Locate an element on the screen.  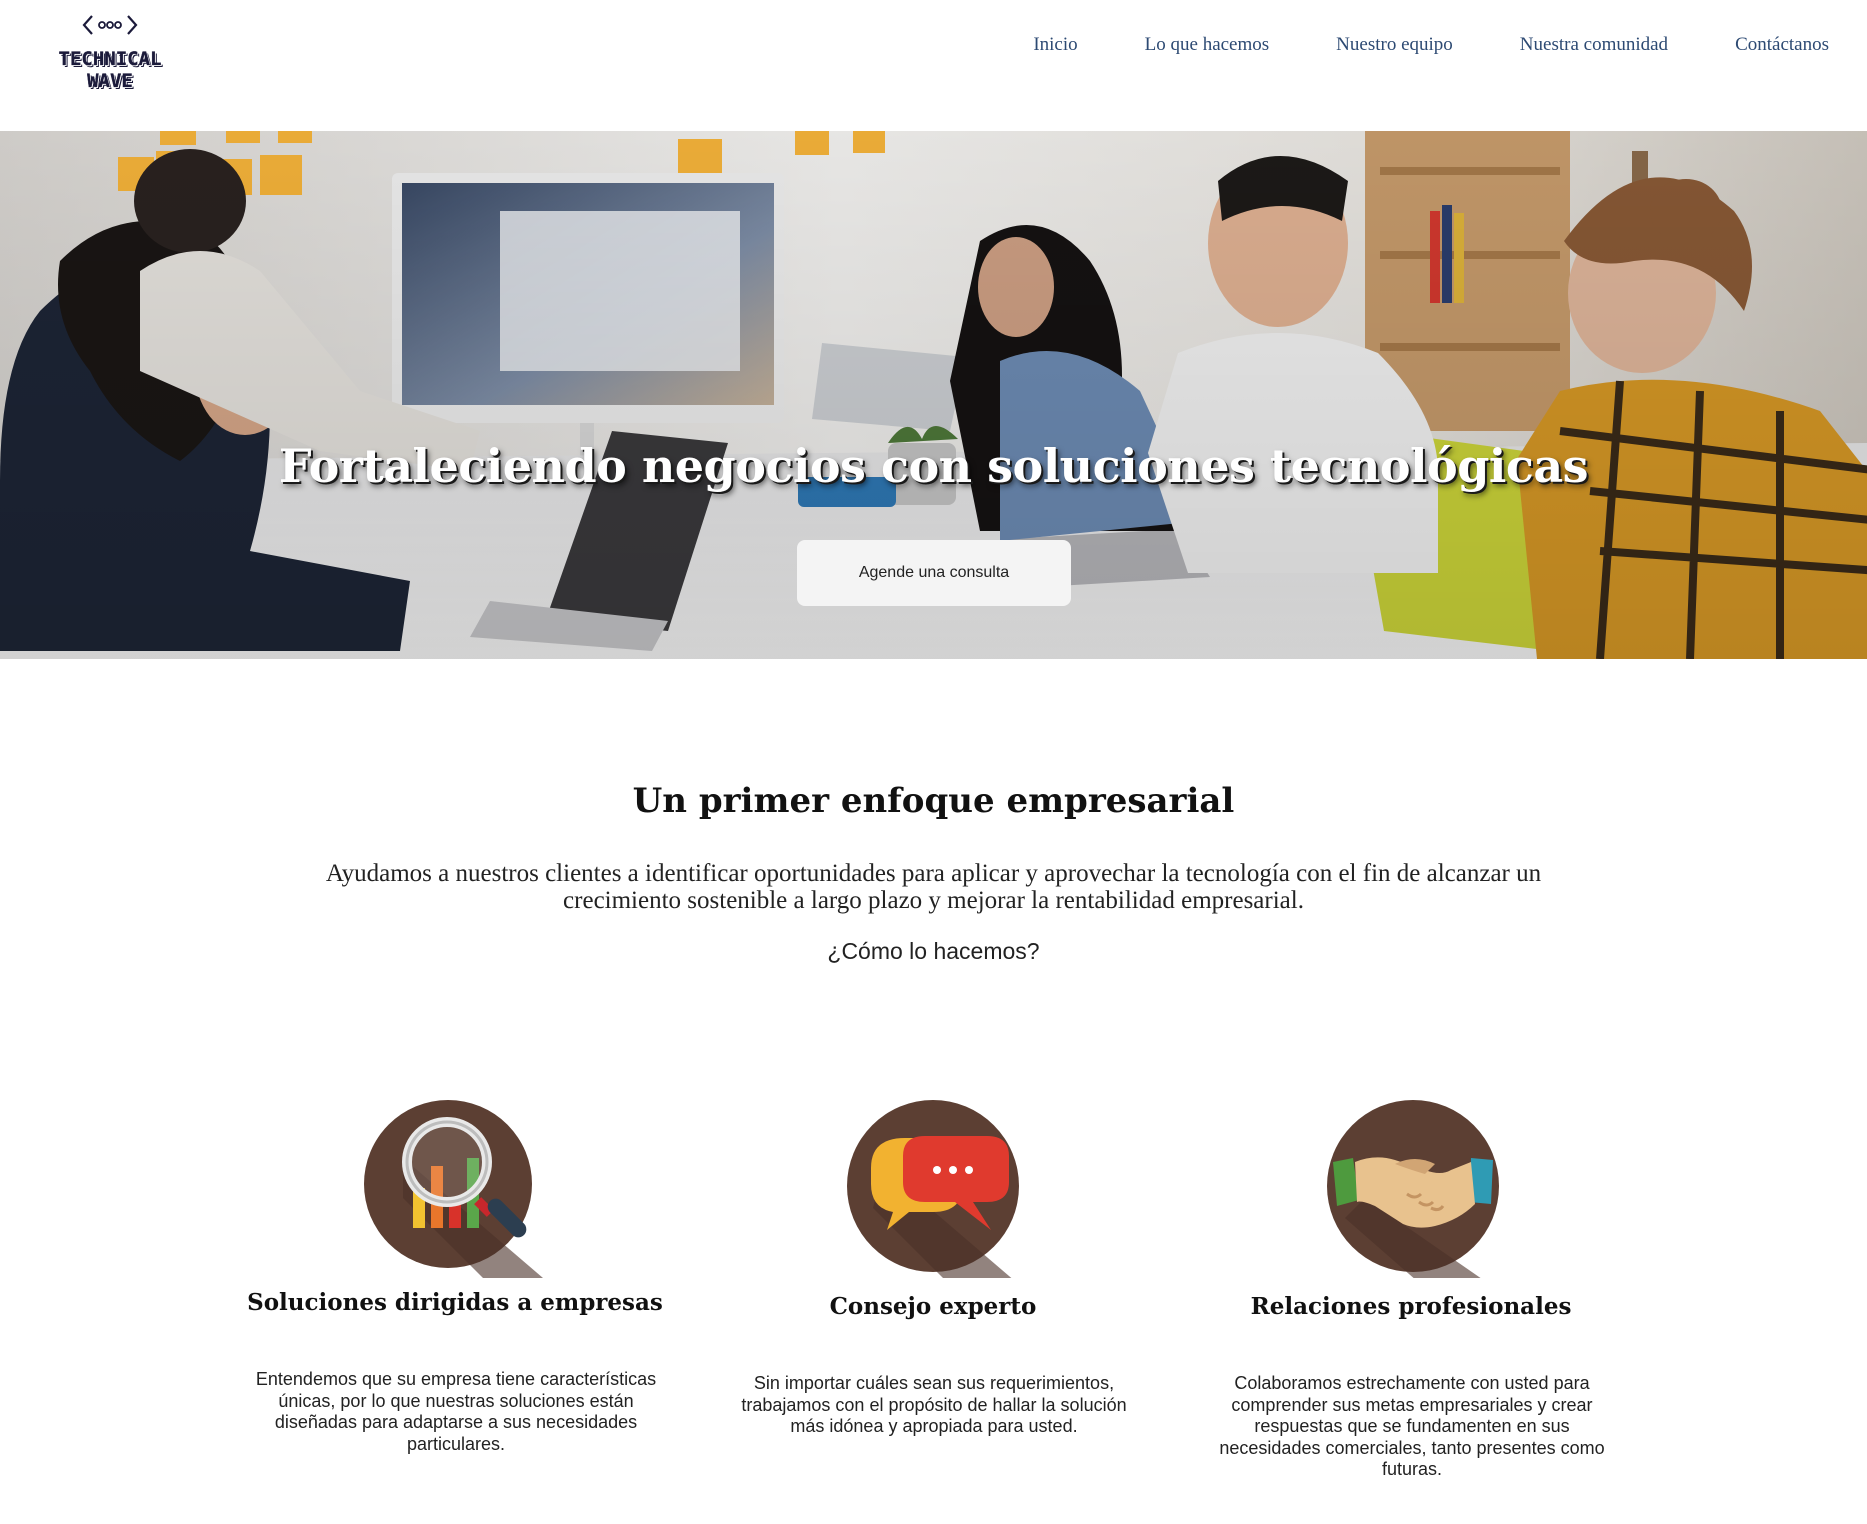
handshake-icon is located at coordinates (1413, 1189).